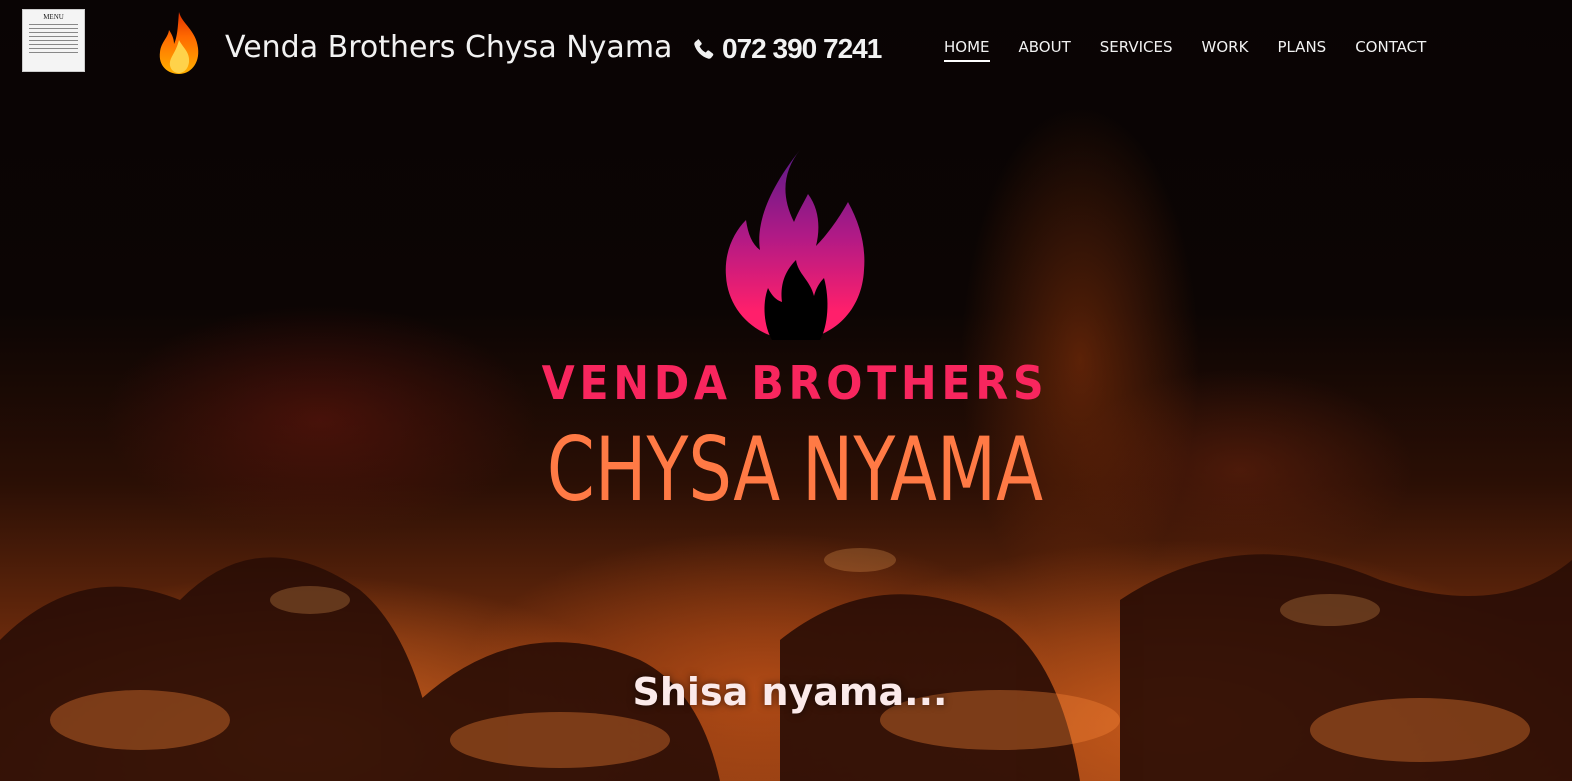 The image size is (1572, 781). I want to click on nav-item-plans: PLANS, so click(1301, 50).